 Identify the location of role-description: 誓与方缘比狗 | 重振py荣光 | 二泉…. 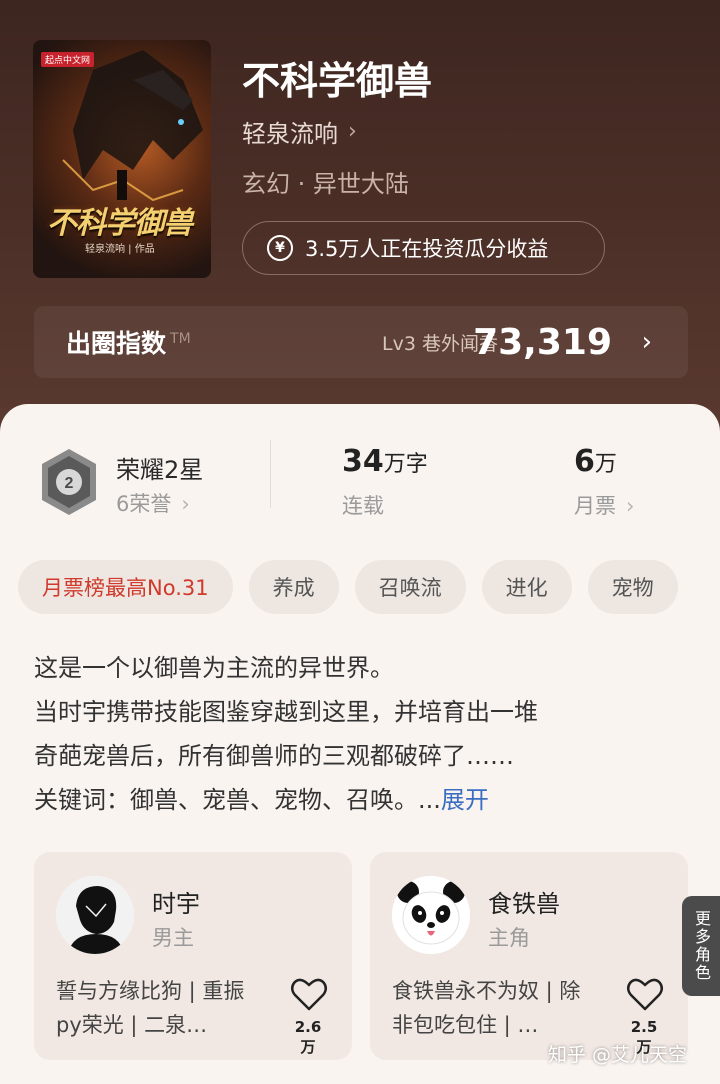
(150, 1008).